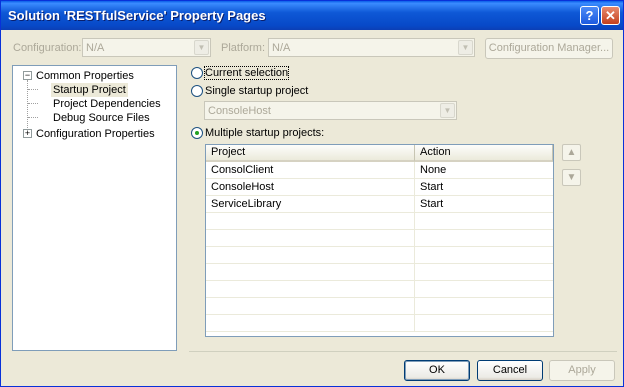 The width and height of the screenshot is (624, 387). I want to click on cancel-button: Cancel, so click(510, 370).